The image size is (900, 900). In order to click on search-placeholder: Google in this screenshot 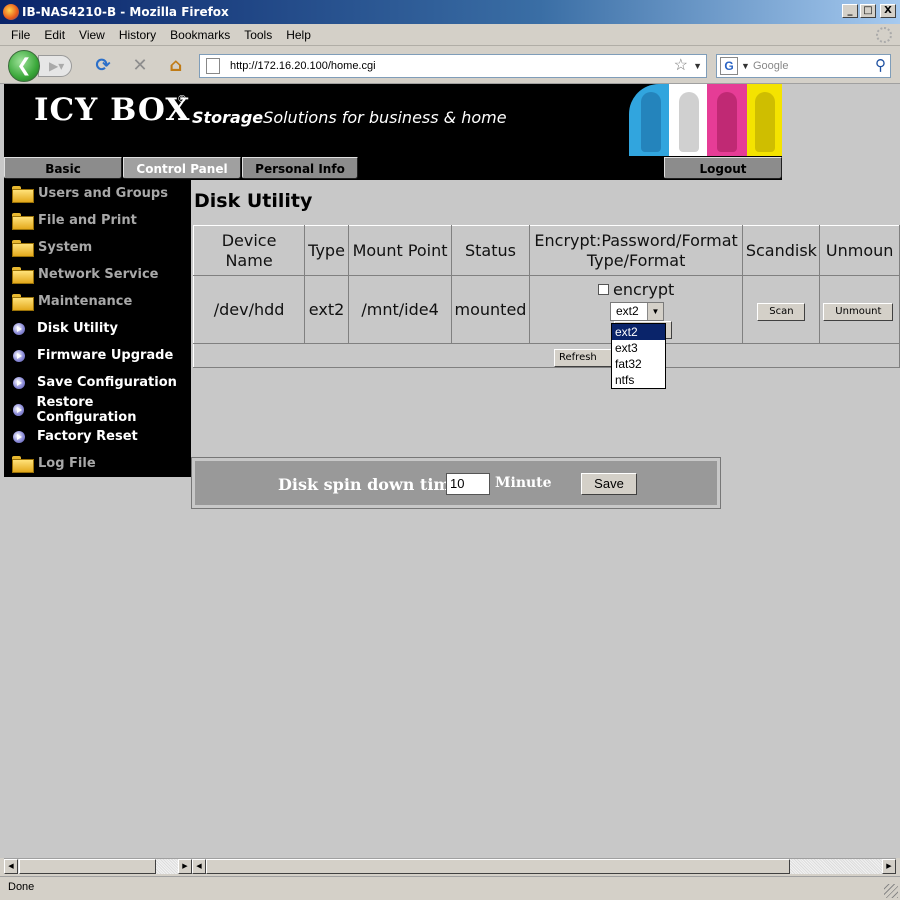, I will do `click(771, 66)`.